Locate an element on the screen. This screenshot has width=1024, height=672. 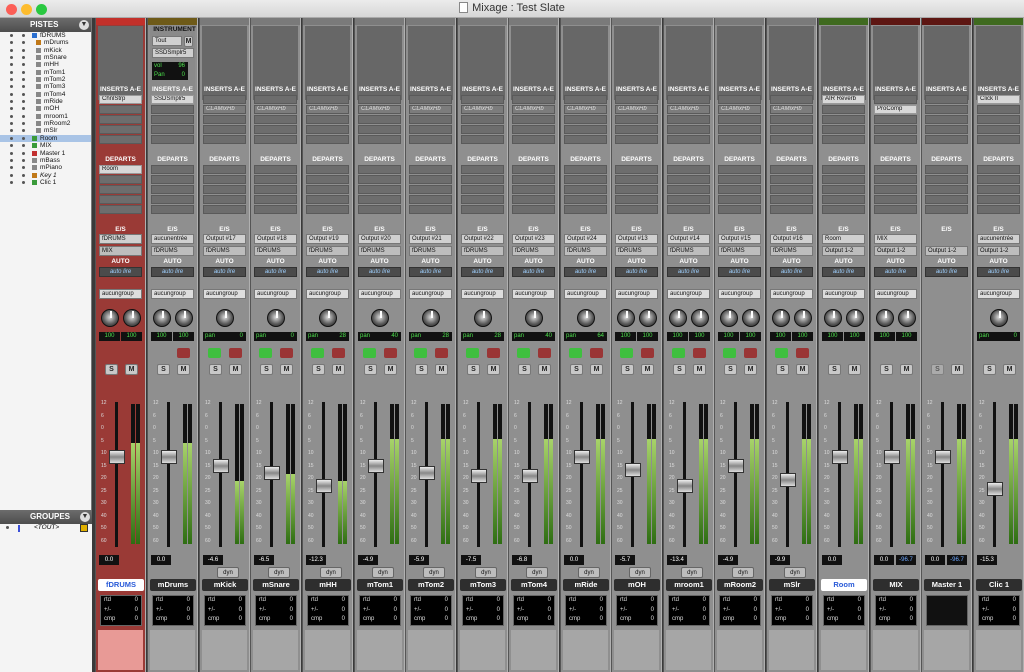
track-name: Clic 1 is located at coordinates (999, 585).